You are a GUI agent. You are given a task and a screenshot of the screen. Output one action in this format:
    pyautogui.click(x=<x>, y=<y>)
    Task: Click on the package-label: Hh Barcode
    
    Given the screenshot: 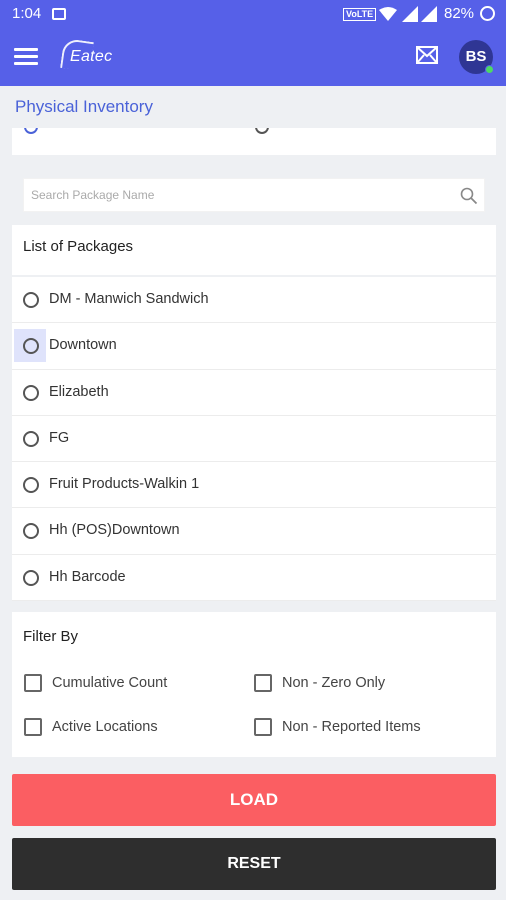 What is the action you would take?
    pyautogui.click(x=87, y=576)
    